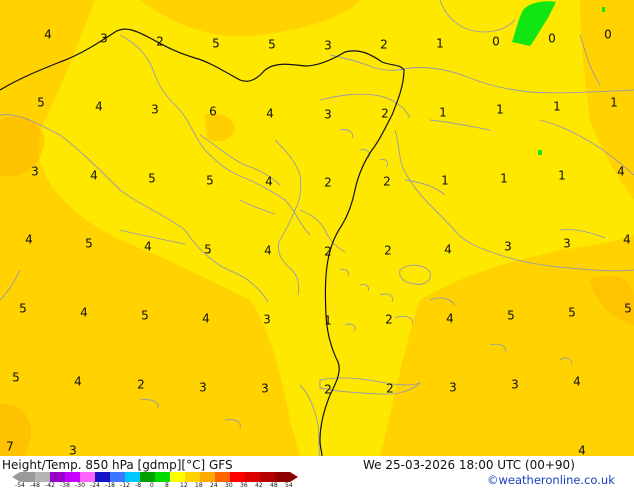  Describe the element at coordinates (110, 485) in the screenshot. I see `scale-label: -18` at that location.